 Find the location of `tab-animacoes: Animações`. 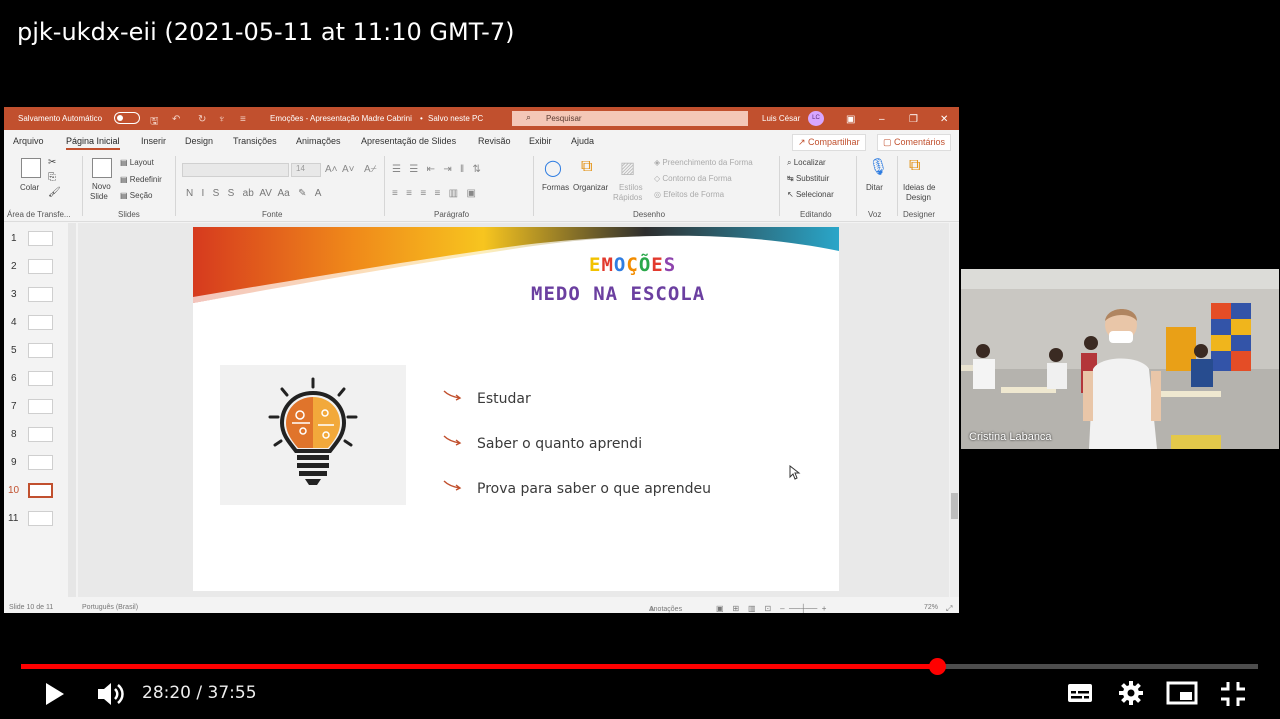

tab-animacoes: Animações is located at coordinates (318, 141).